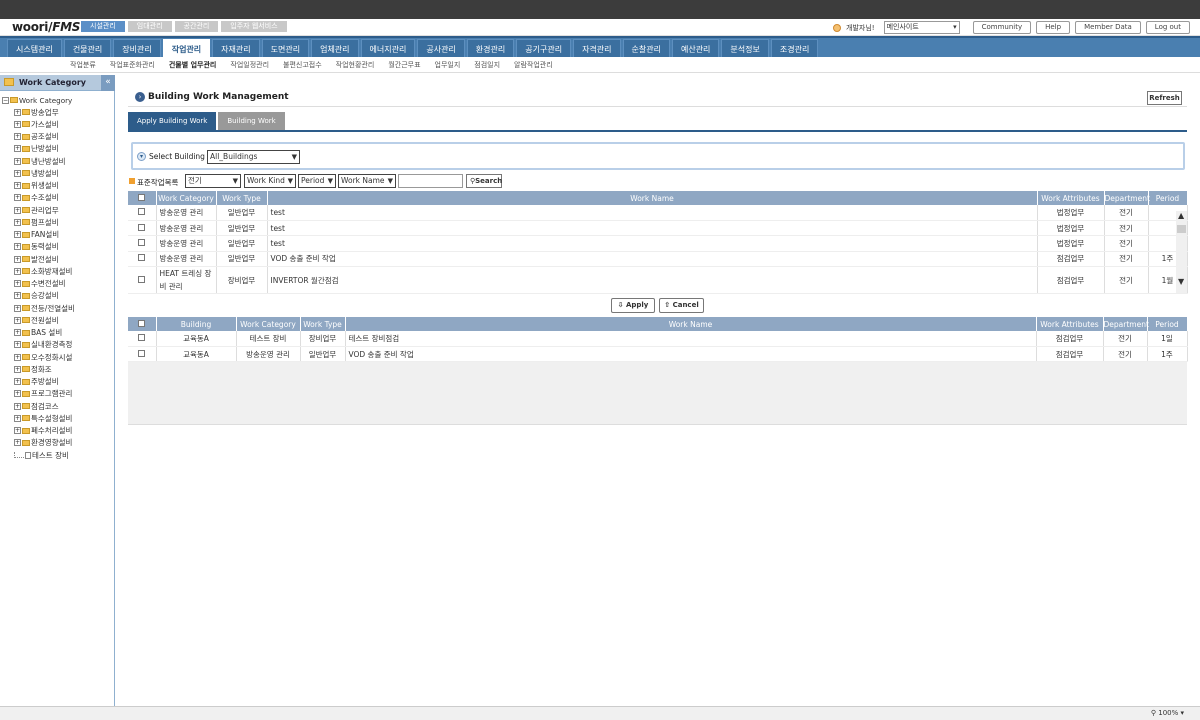  Describe the element at coordinates (1181, 252) in the screenshot. I see `upper-table-scrollbar: ▲ ▼` at that location.